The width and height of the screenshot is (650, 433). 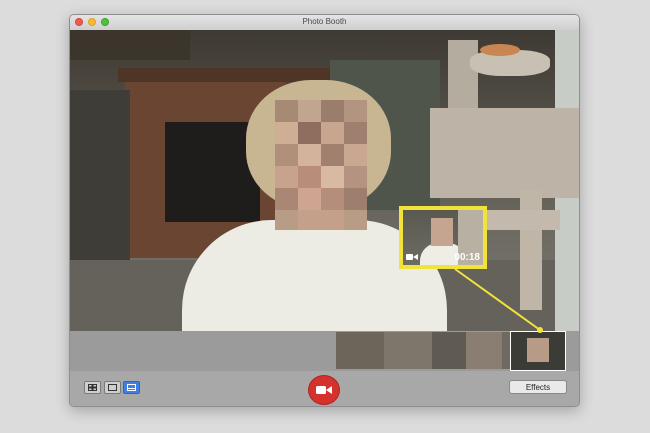 I want to click on video-thumbnail-callout: 00:18, so click(x=443, y=237).